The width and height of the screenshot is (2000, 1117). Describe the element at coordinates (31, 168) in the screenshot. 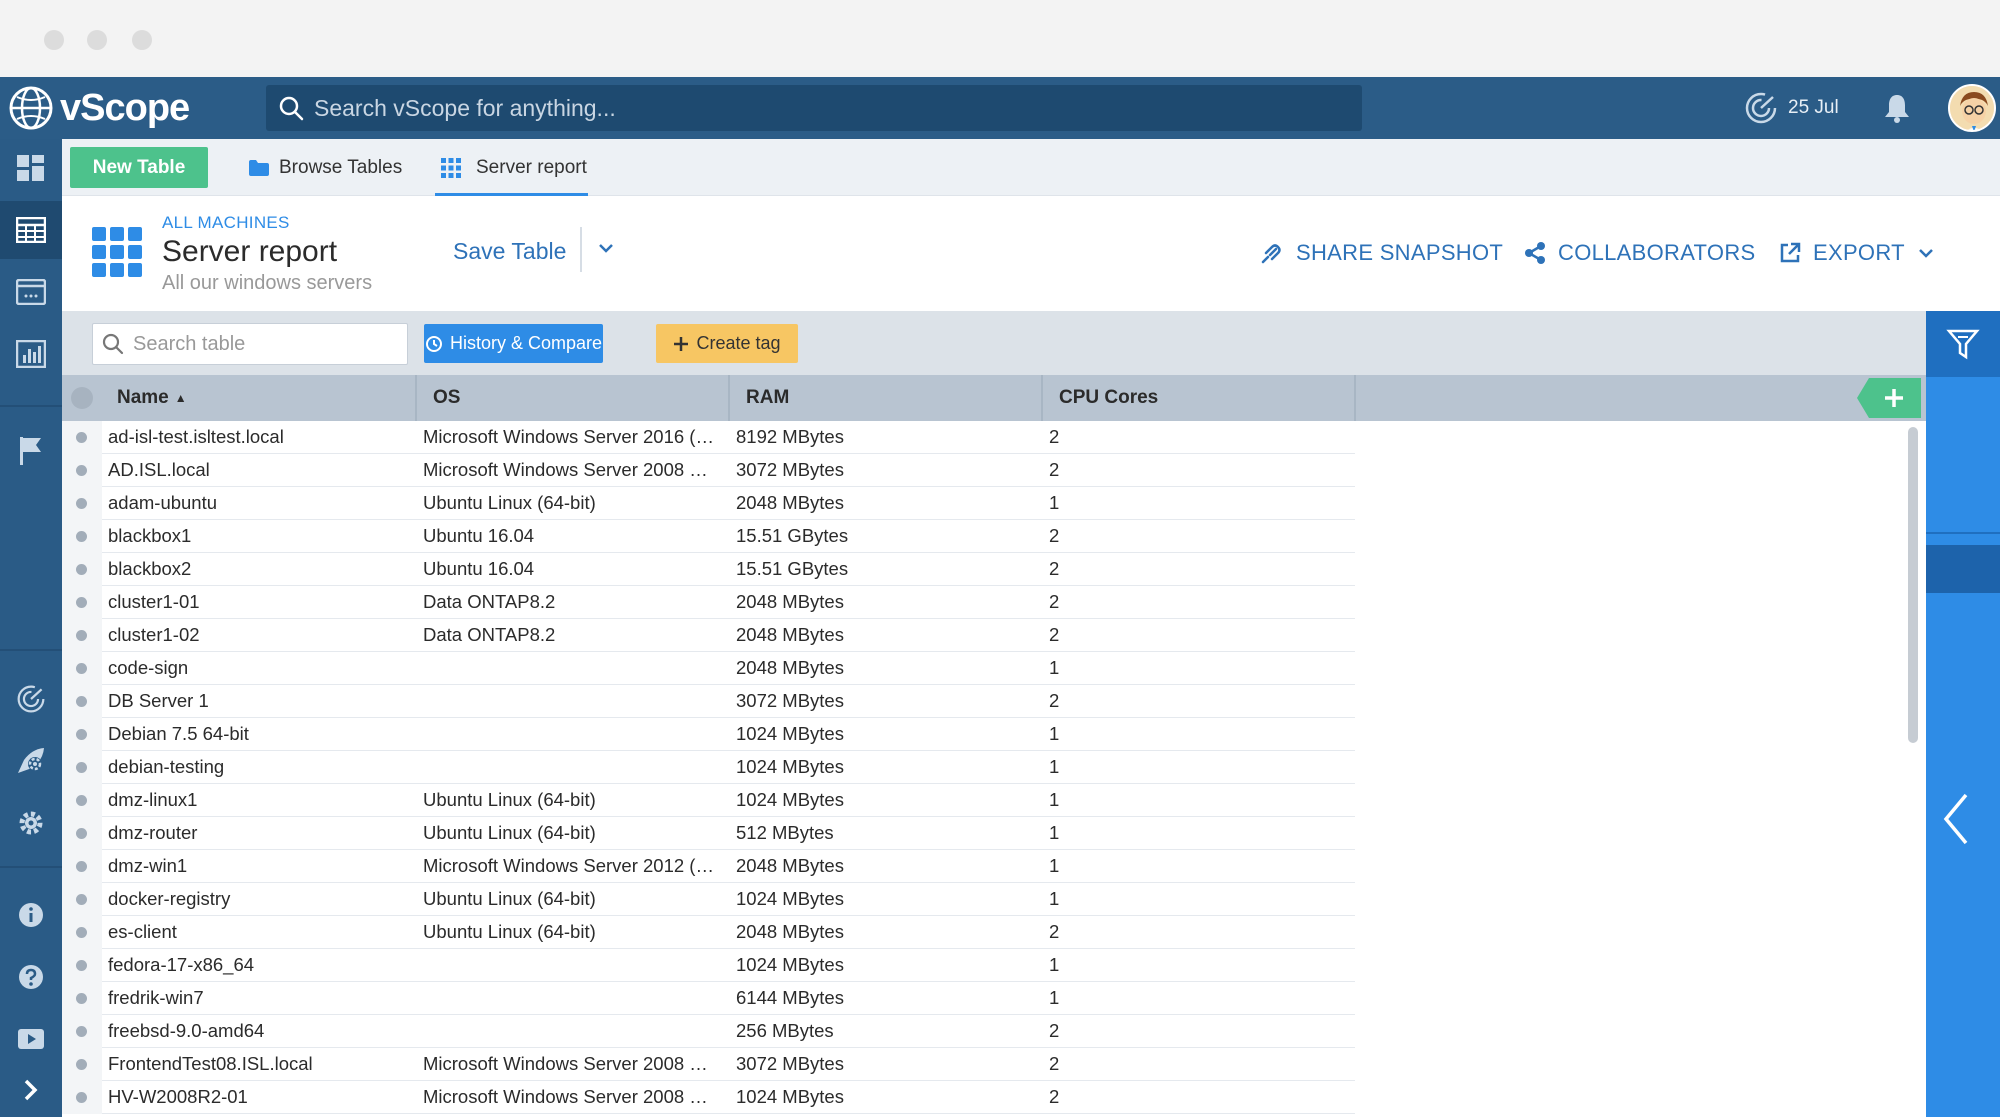

I see `sidebar-item-dashboard` at that location.